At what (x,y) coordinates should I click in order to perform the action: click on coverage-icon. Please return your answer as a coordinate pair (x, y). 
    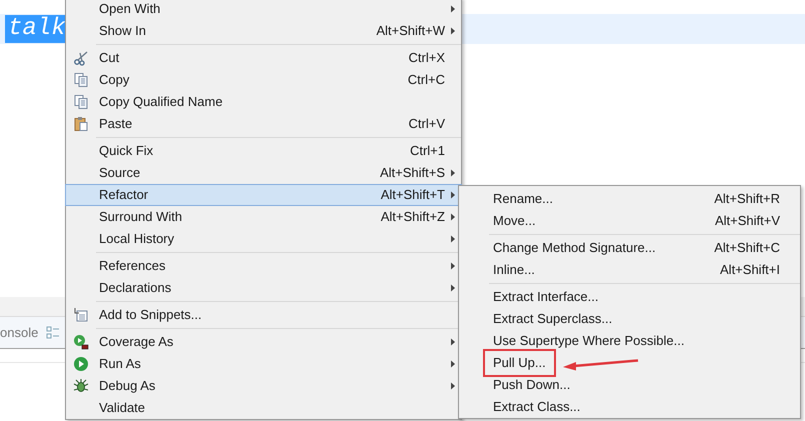
    Looking at the image, I should click on (81, 342).